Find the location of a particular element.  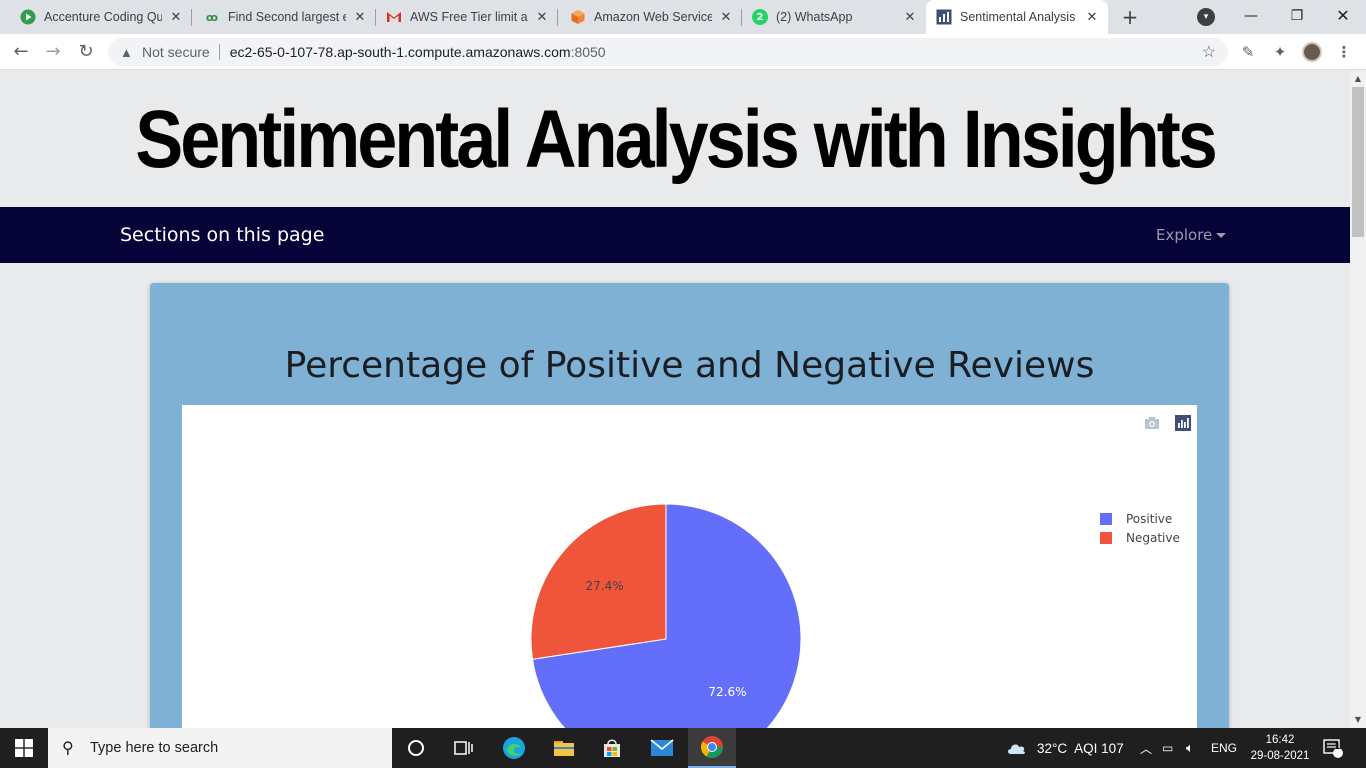

tab-title: Sentimental Analysis a is located at coordinates (1019, 17).